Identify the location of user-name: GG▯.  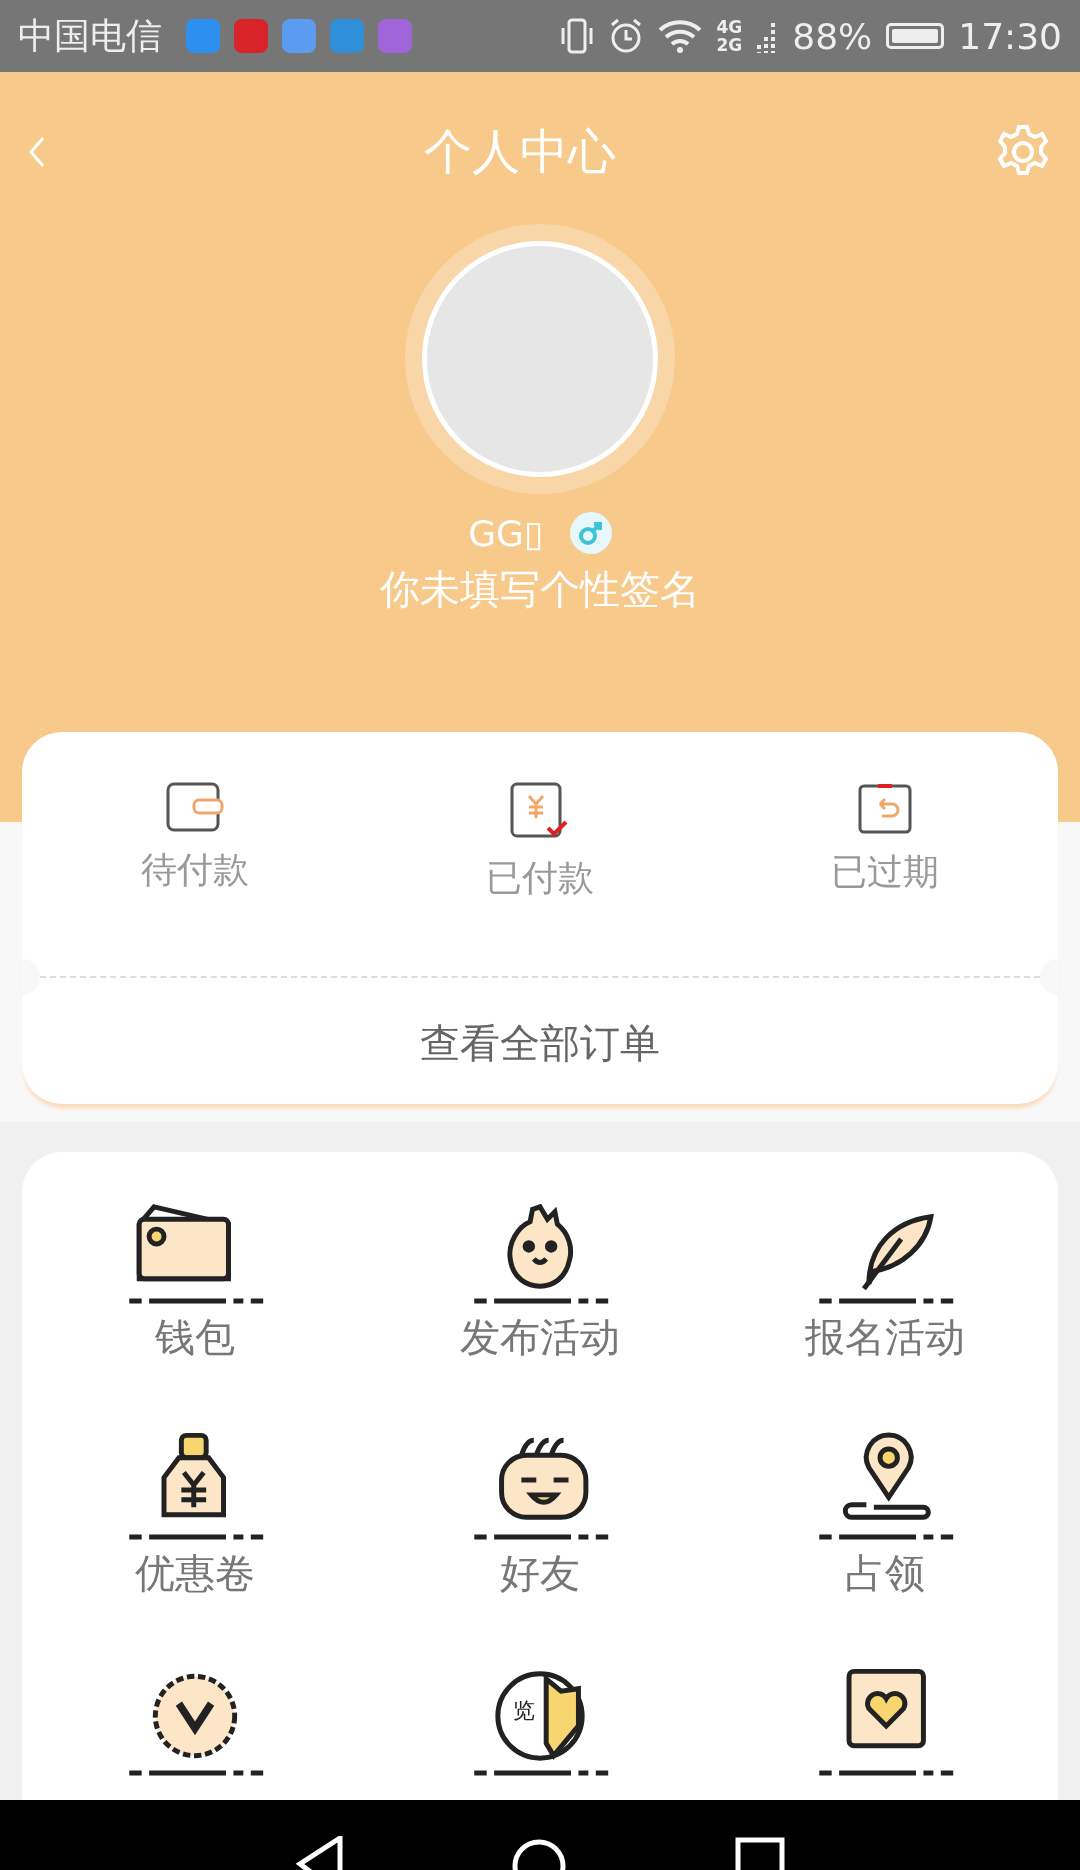
(506, 533).